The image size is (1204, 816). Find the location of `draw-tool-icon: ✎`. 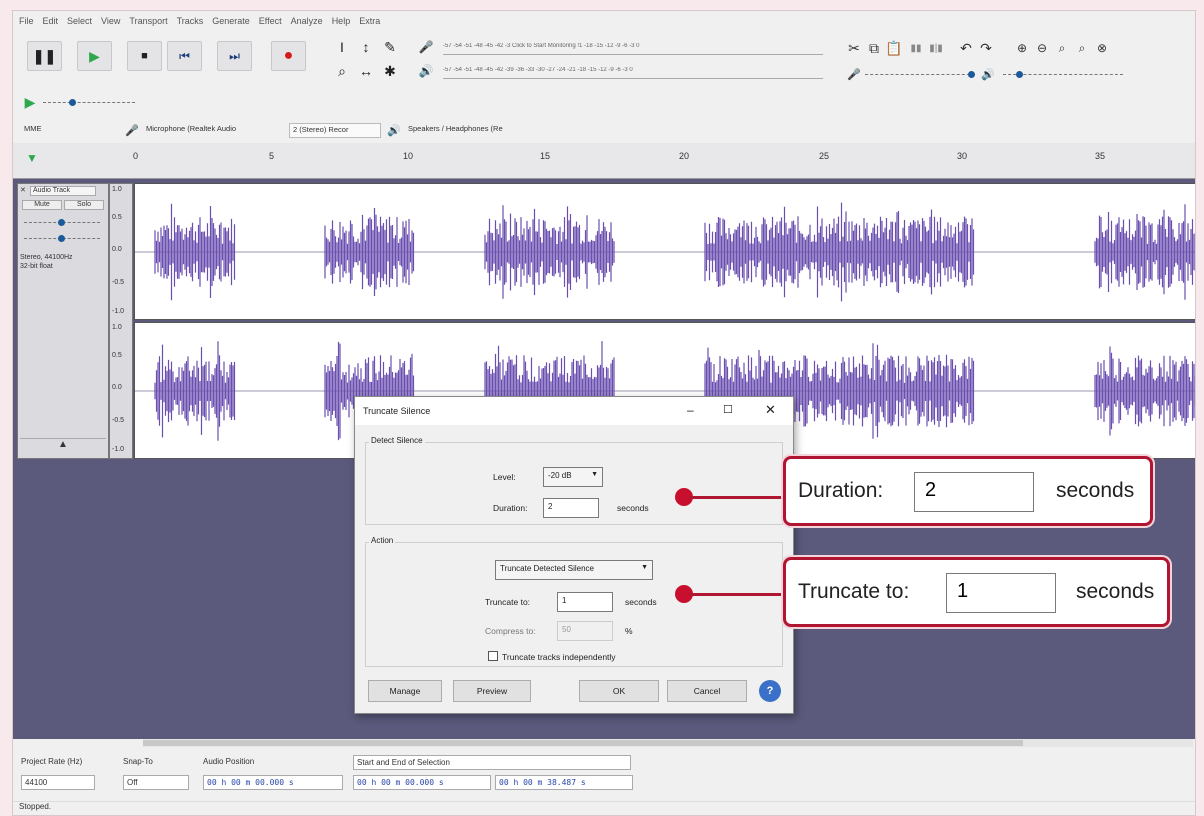

draw-tool-icon: ✎ is located at coordinates (390, 47).